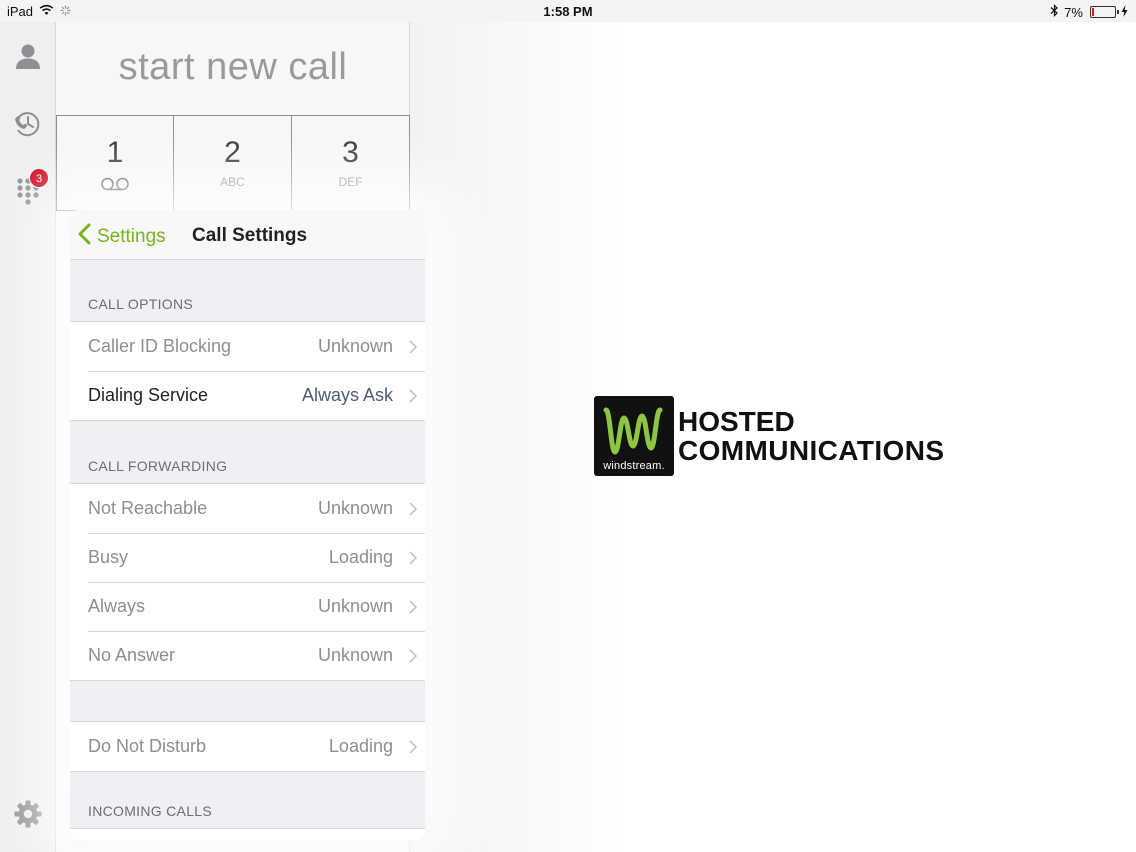 Image resolution: width=1136 pixels, height=852 pixels. Describe the element at coordinates (247, 606) in the screenshot. I see `row-always: Always Unknown` at that location.